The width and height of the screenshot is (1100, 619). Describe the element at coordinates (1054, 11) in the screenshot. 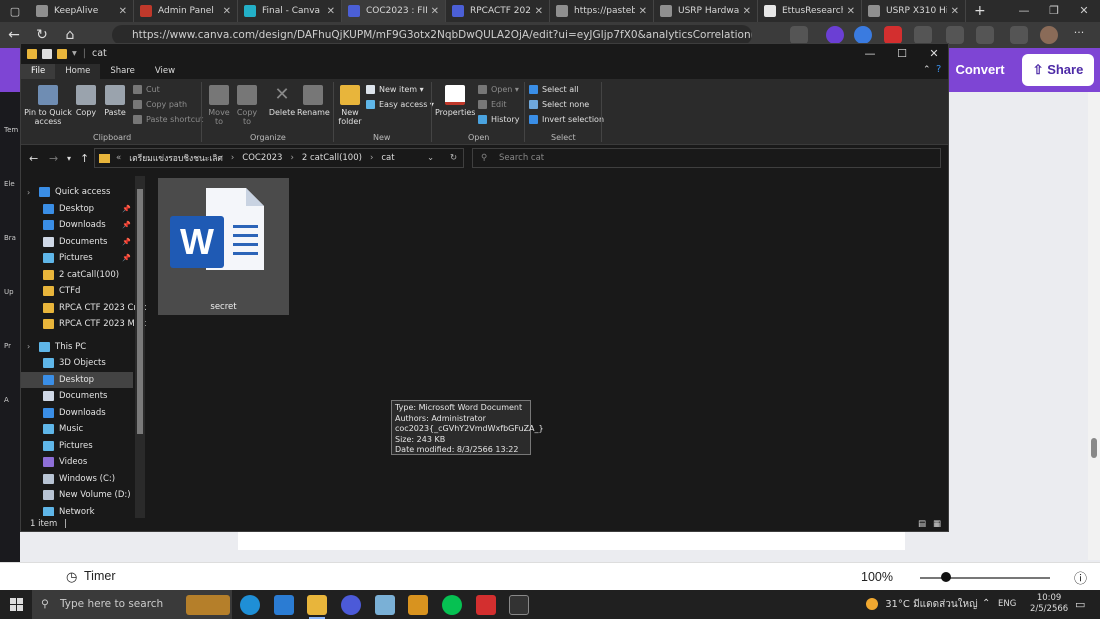

I see `restore-icon: ❐` at that location.